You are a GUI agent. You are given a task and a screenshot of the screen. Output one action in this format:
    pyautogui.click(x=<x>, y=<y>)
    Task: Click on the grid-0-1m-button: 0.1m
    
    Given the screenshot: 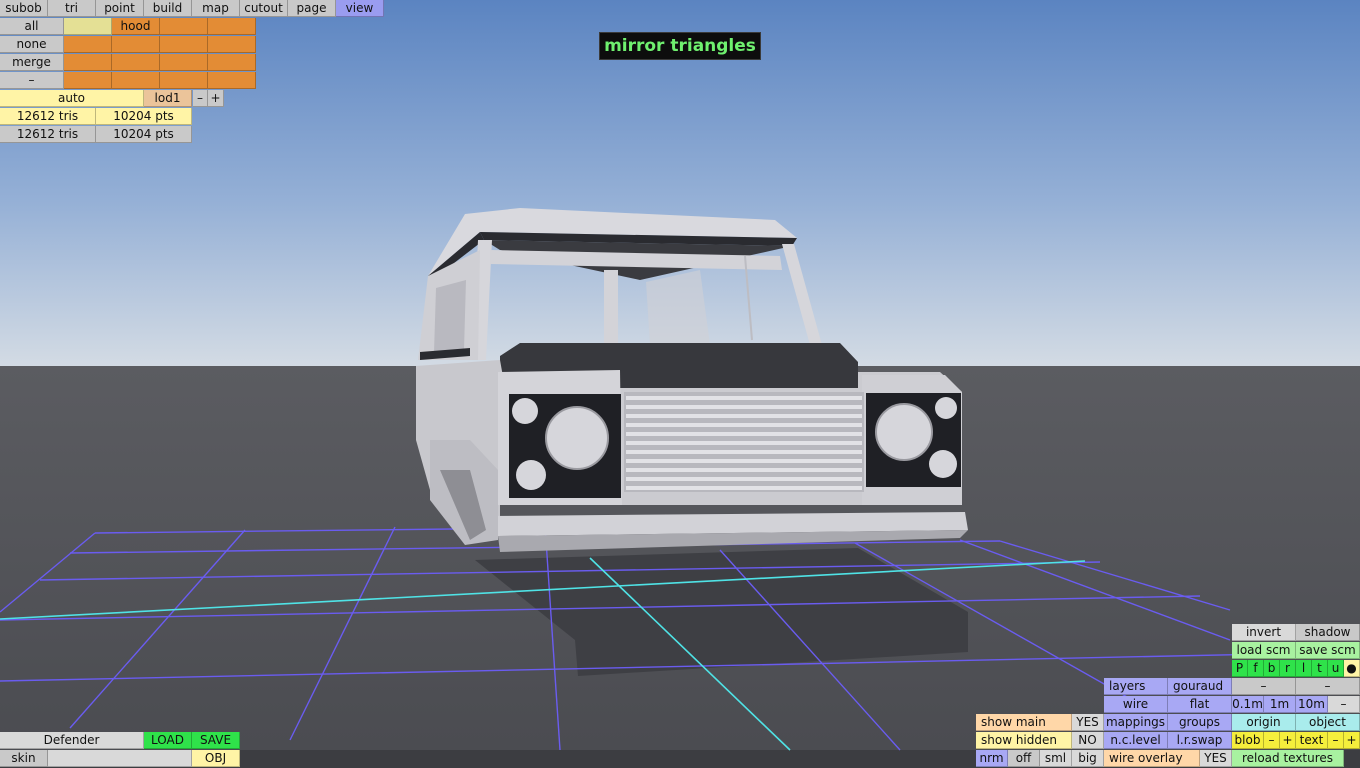 What is the action you would take?
    pyautogui.click(x=1248, y=704)
    